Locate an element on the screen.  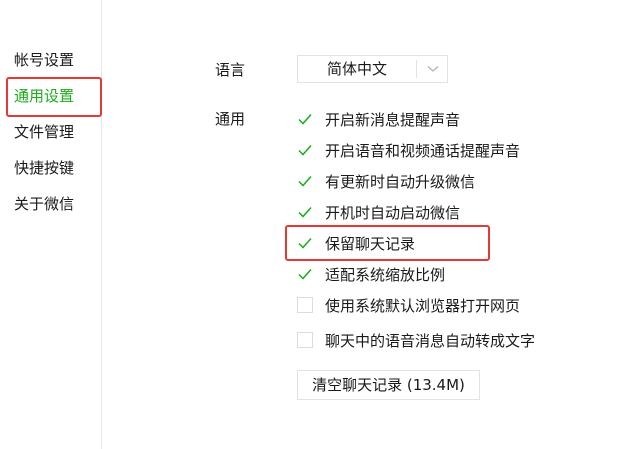
option-auto-start: 开机时自动启动微信 is located at coordinates (378, 212).